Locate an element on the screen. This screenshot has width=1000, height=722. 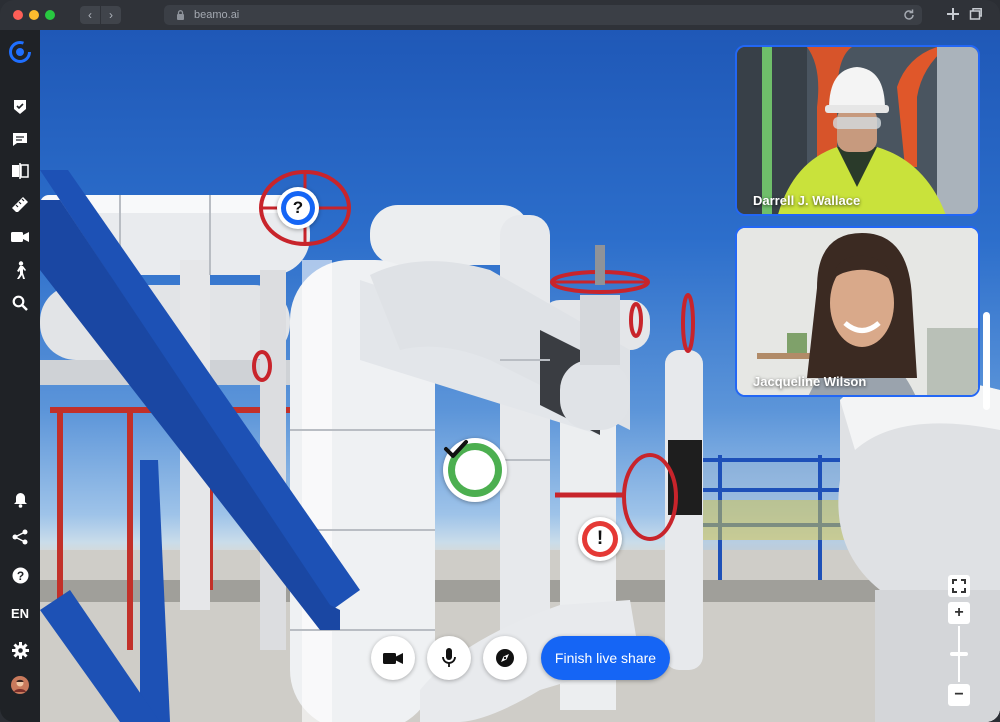
help-icon: ? is located at coordinates (20, 575).